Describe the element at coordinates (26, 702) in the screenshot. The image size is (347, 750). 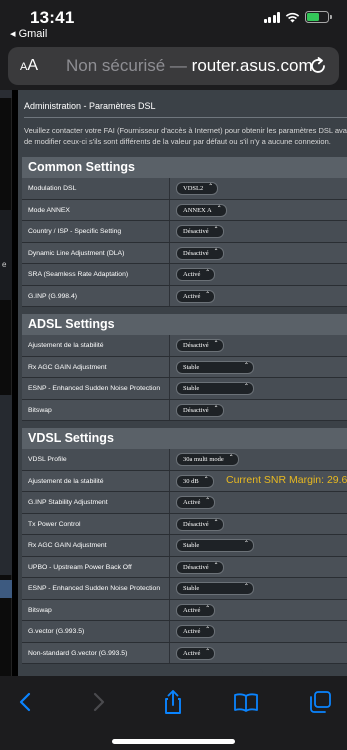
I see `back-icon` at that location.